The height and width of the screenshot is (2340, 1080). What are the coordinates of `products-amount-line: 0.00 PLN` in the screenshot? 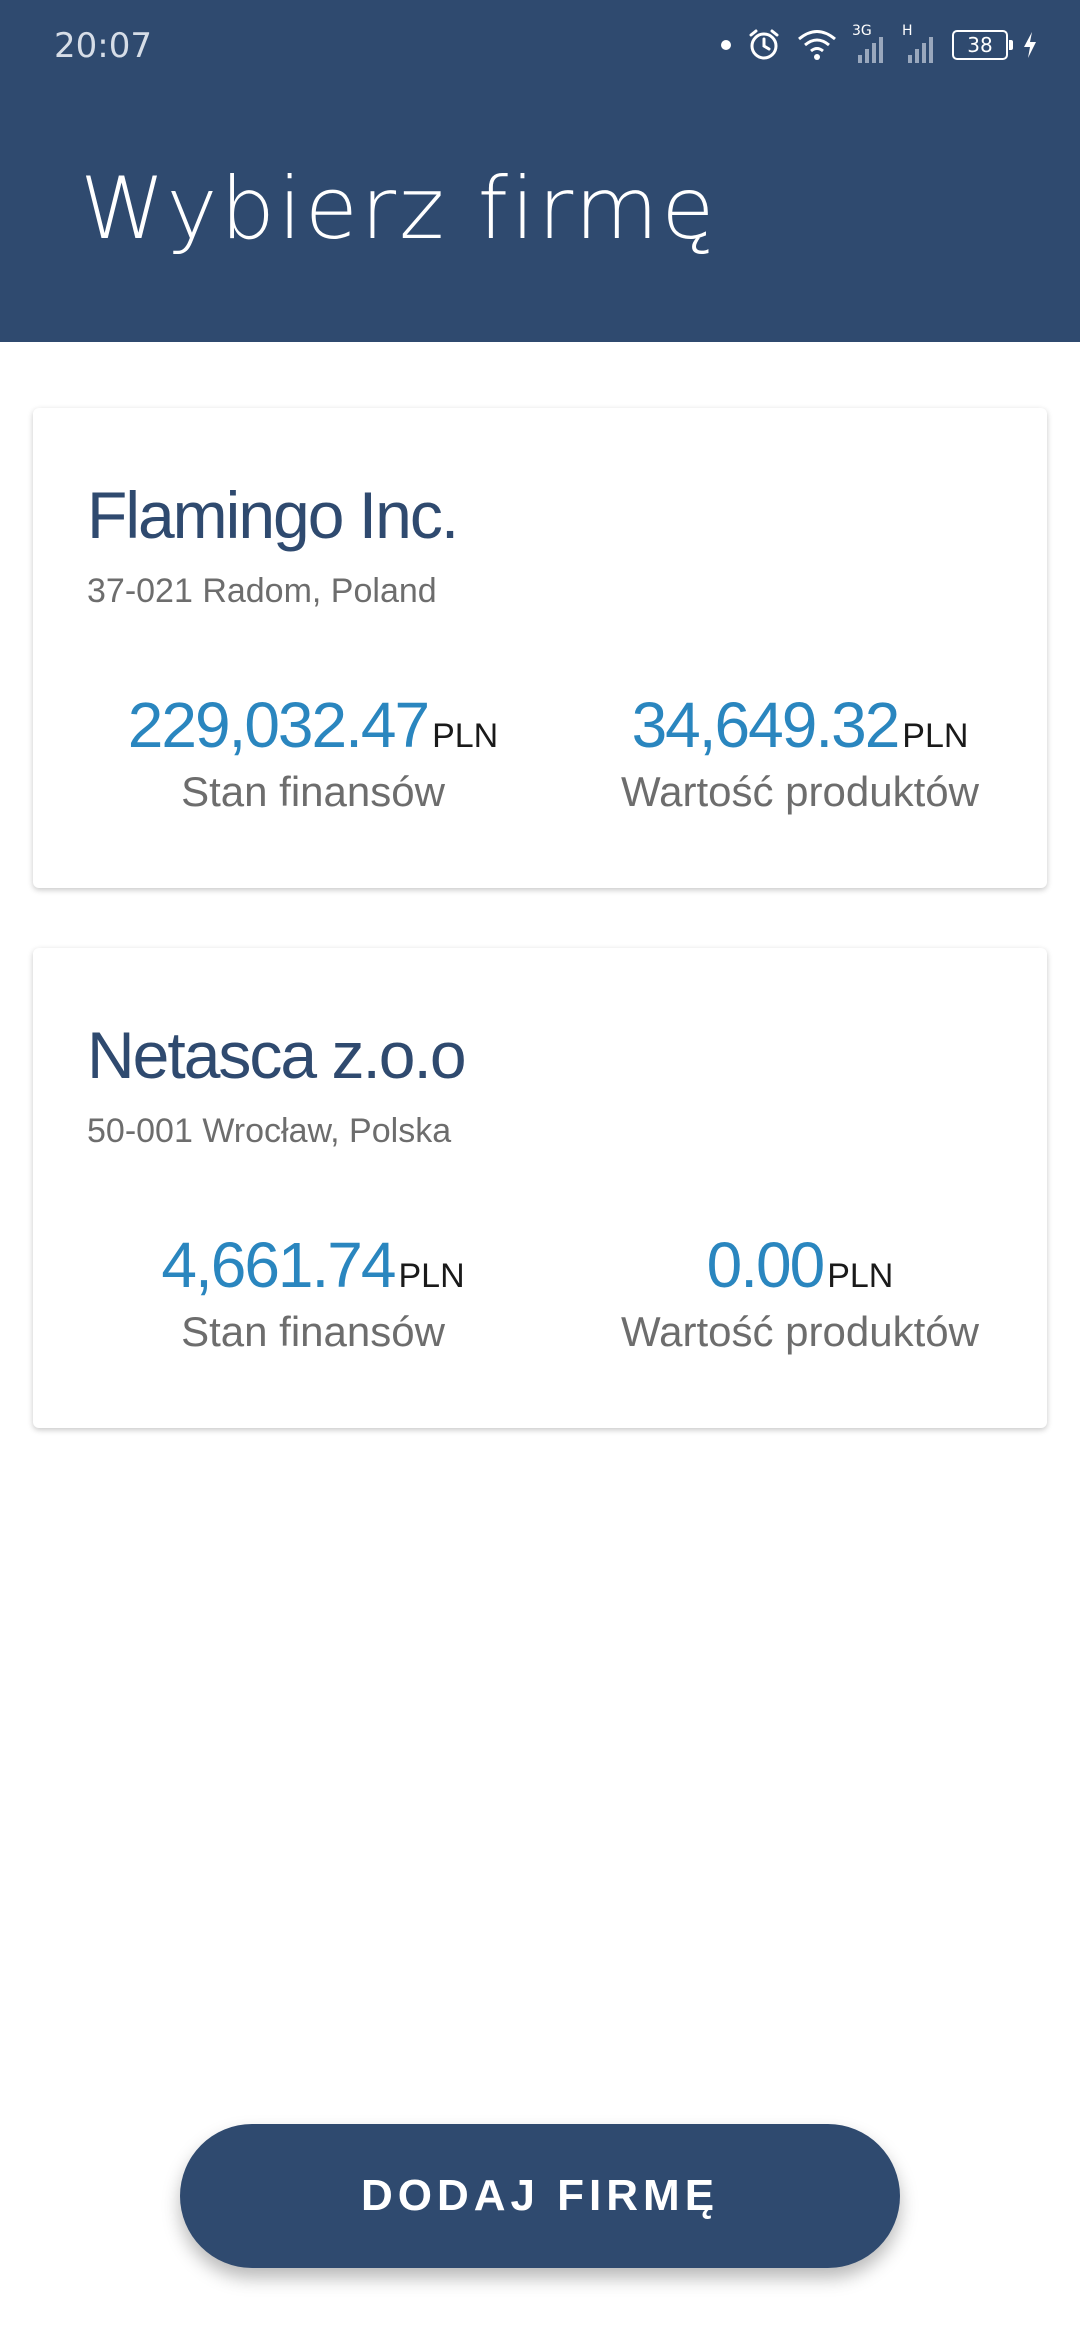 It's located at (800, 1265).